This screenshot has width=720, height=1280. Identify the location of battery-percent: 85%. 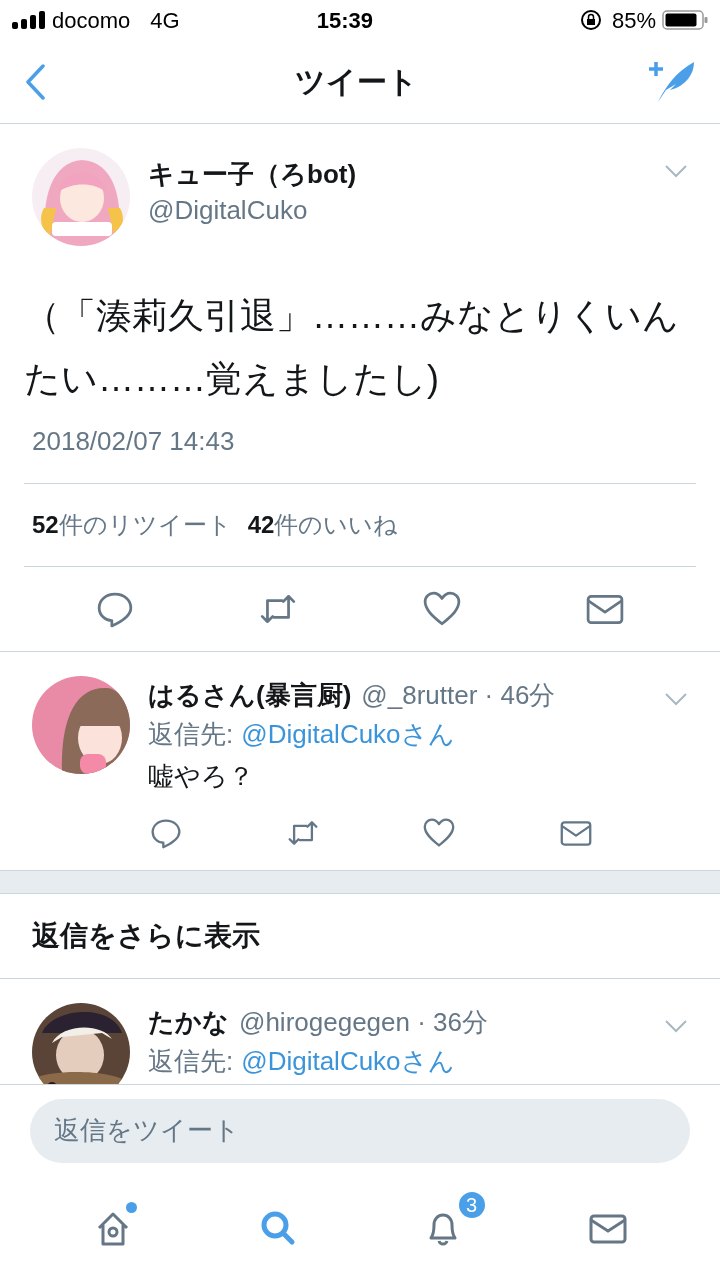
(633, 20).